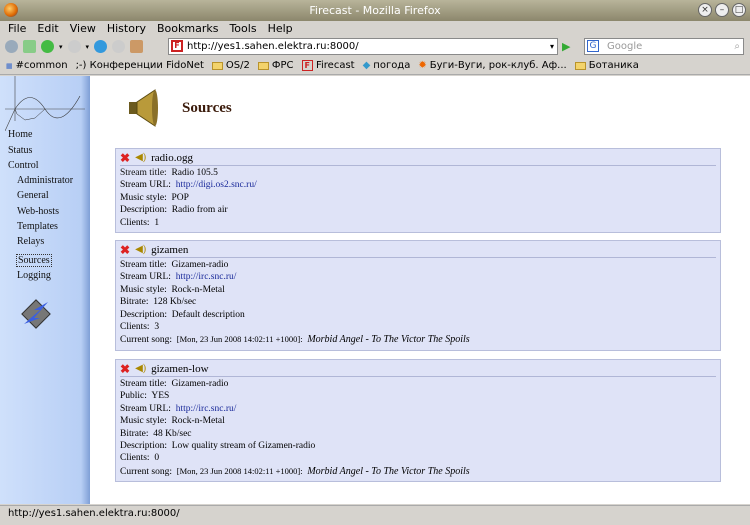  Describe the element at coordinates (160, 396) in the screenshot. I see `public: YES` at that location.